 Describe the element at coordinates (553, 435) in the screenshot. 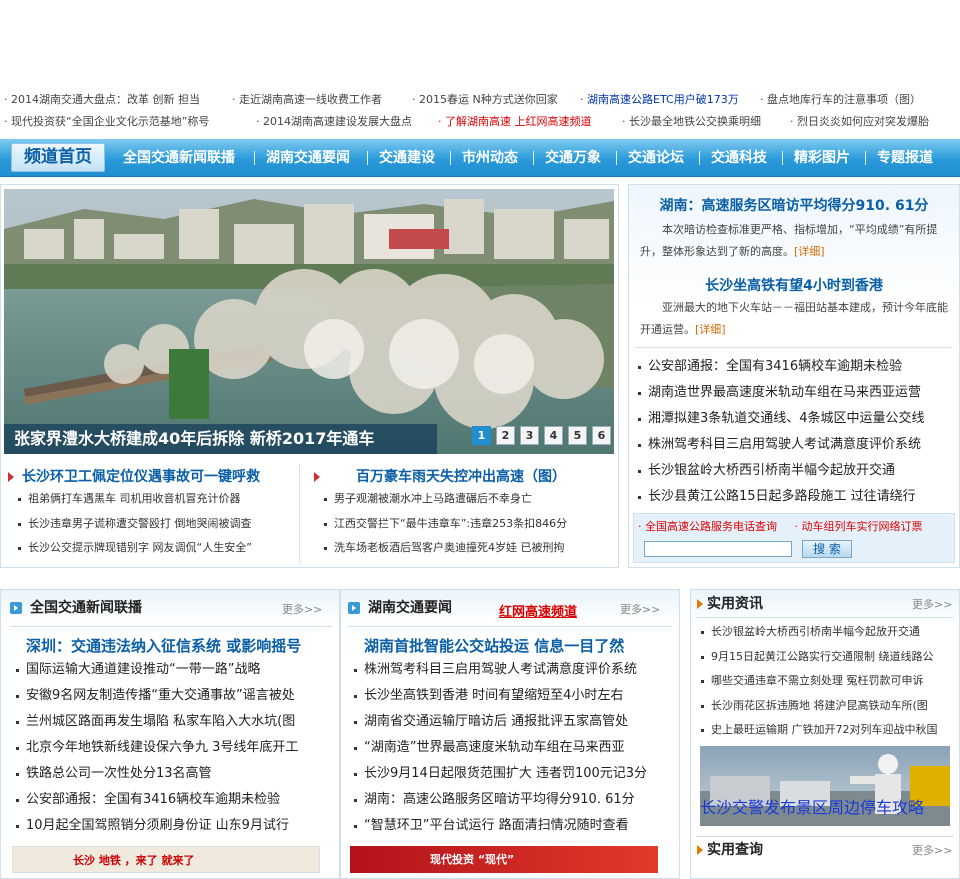

I see `slideshow-page-button: 4` at that location.